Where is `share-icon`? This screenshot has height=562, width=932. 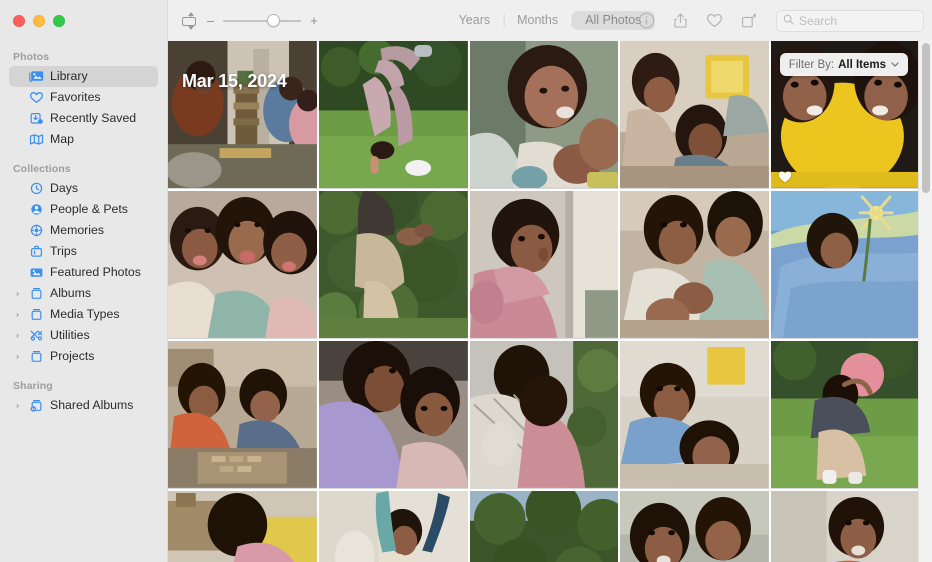 share-icon is located at coordinates (680, 20).